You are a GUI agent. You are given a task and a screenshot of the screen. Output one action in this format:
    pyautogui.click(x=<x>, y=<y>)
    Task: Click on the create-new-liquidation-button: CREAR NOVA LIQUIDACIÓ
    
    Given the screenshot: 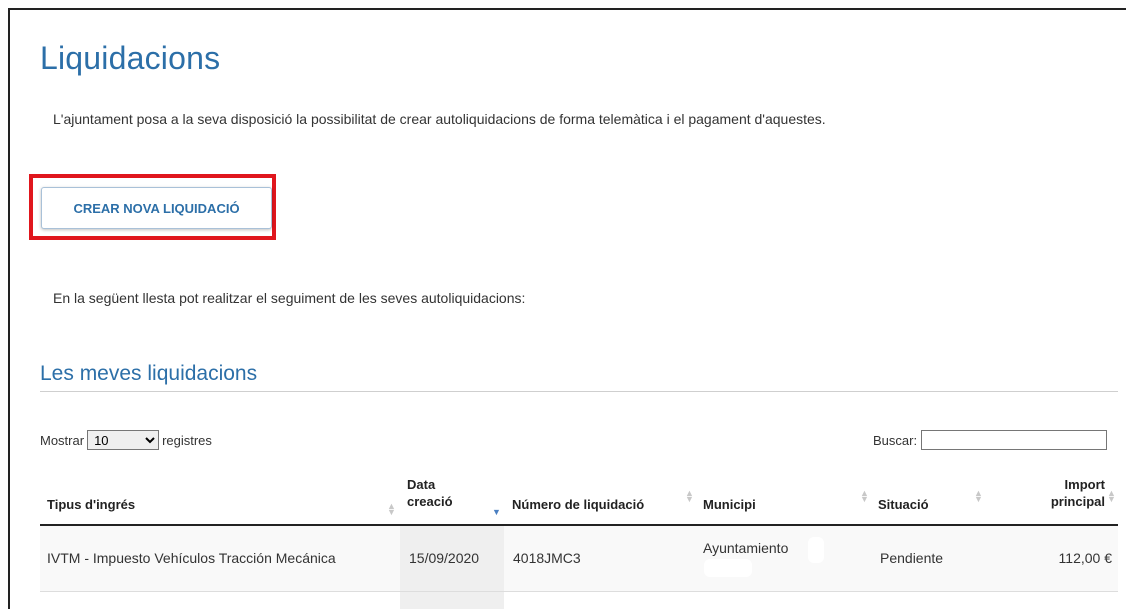 What is the action you would take?
    pyautogui.click(x=156, y=208)
    